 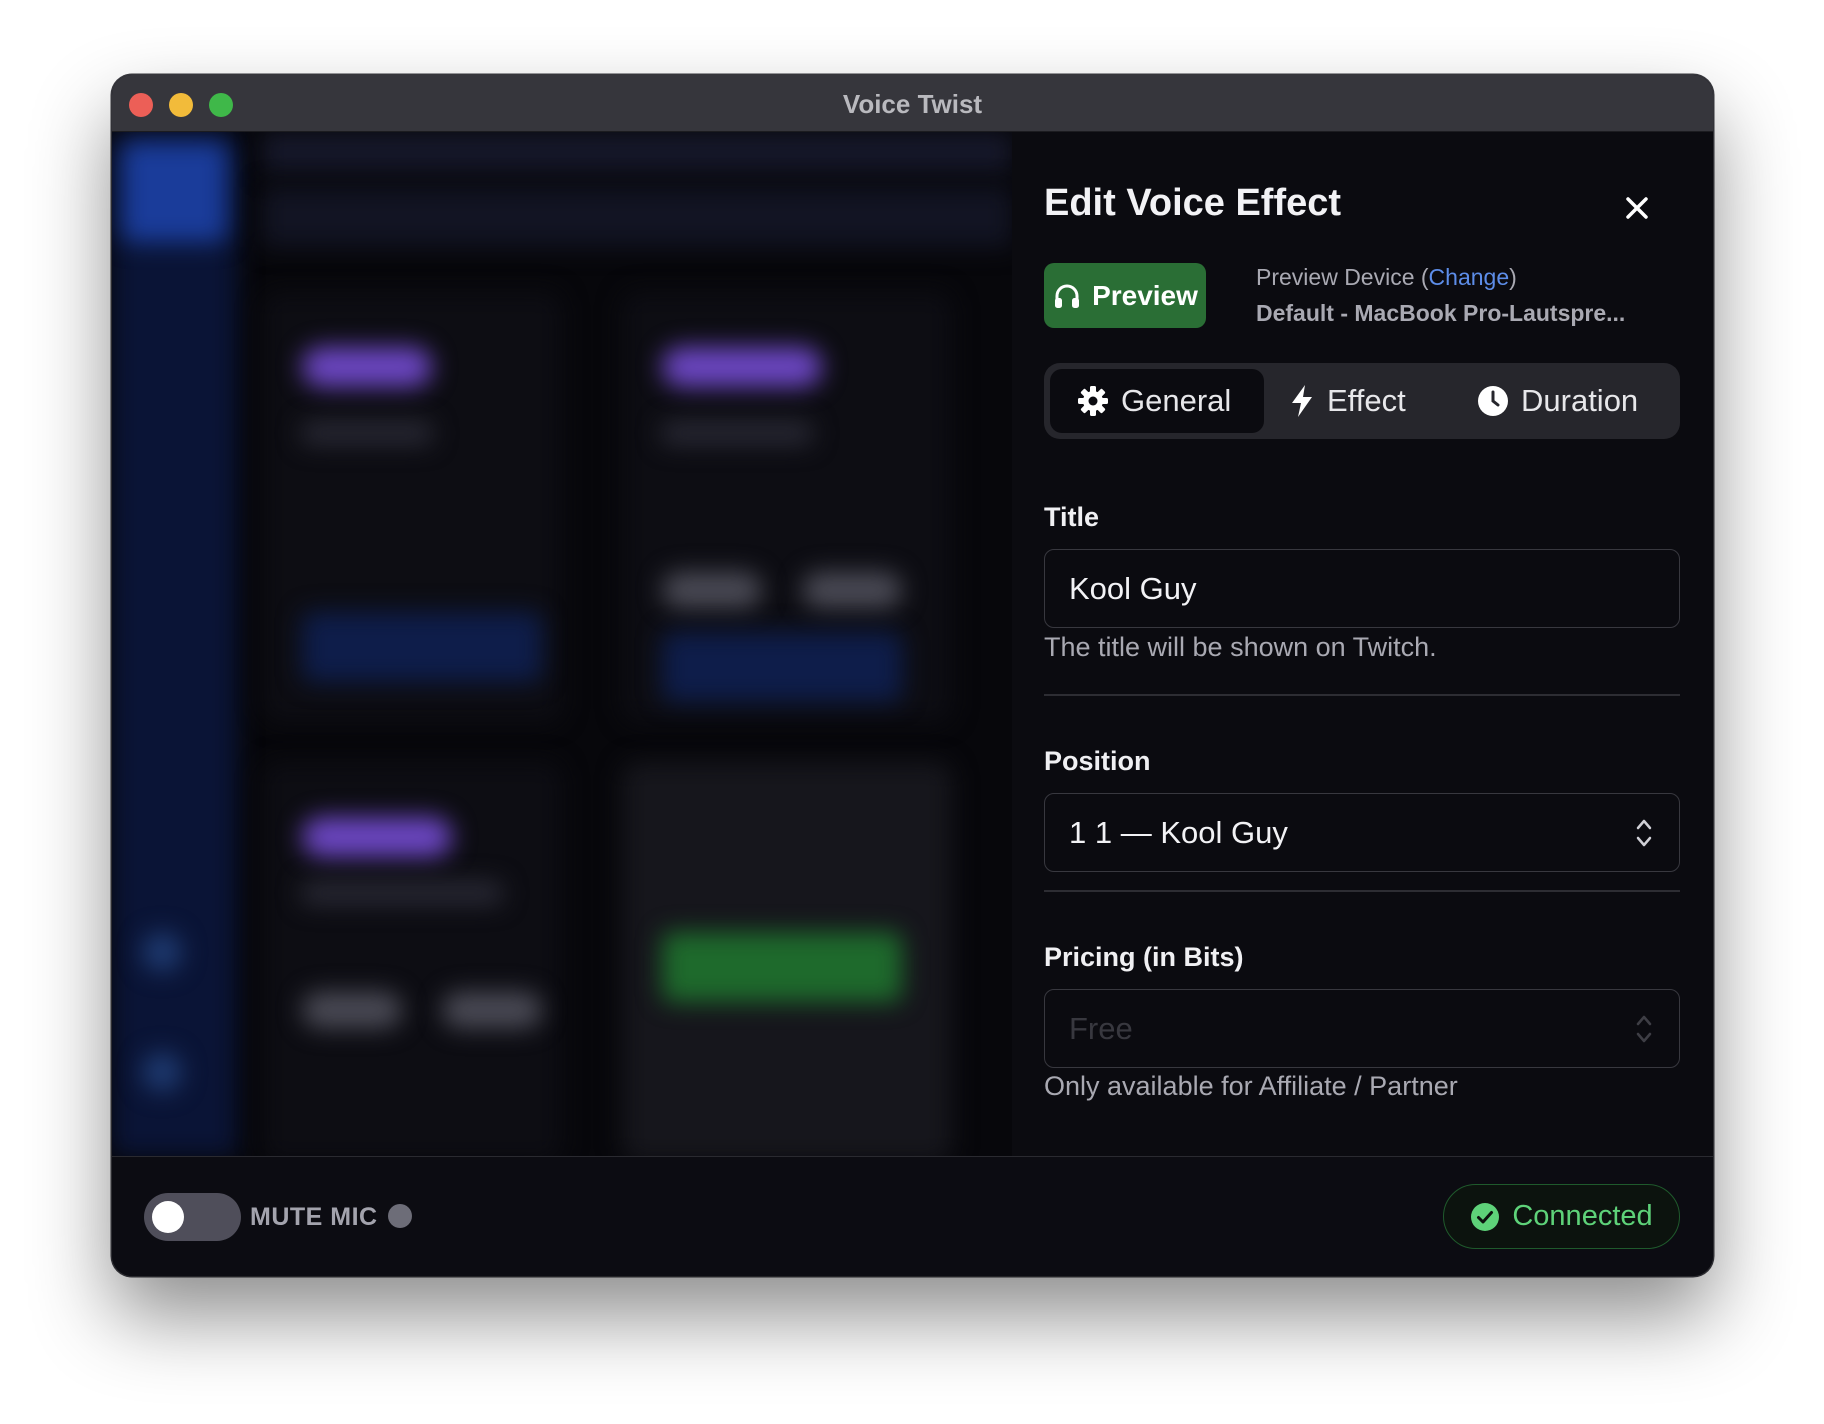 I want to click on bg-sidebar, so click(x=174, y=644).